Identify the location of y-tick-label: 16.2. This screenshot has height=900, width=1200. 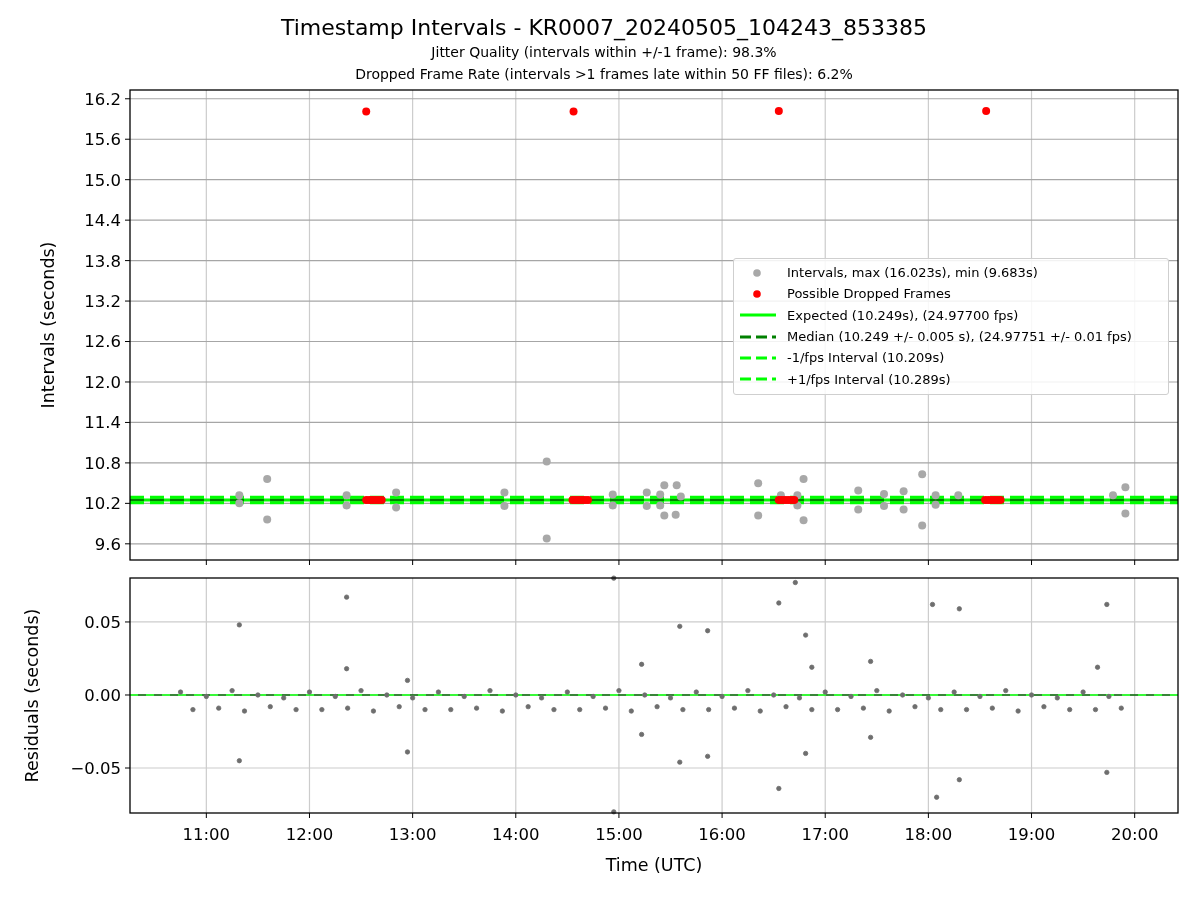
(102, 99).